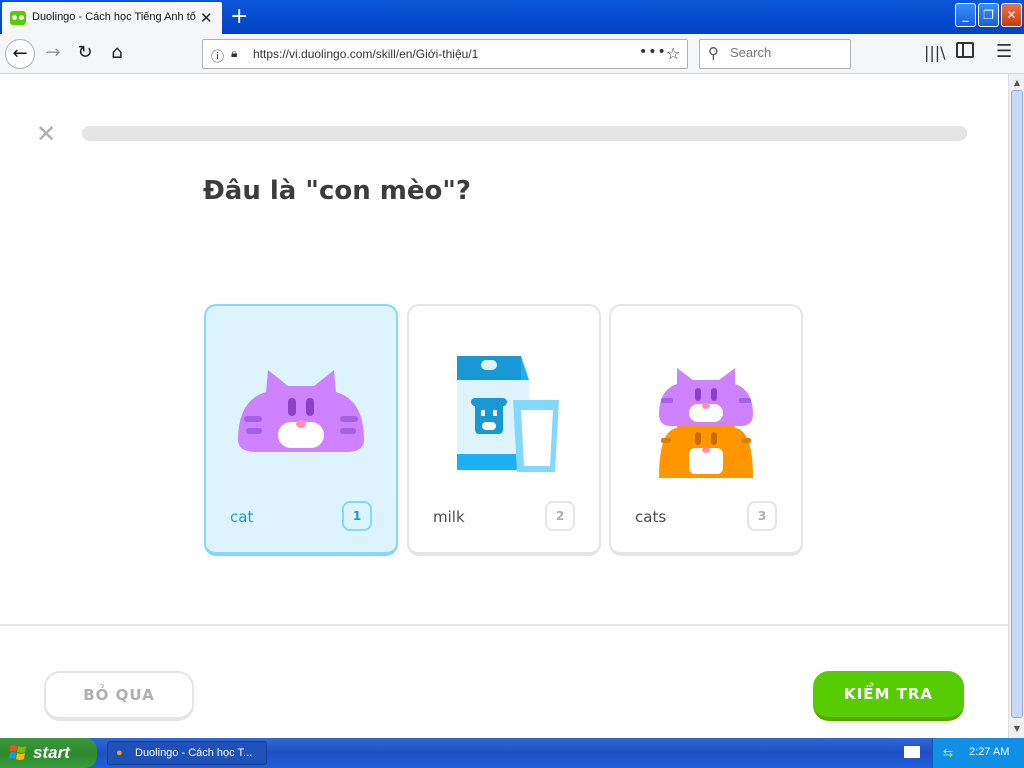 Image resolution: width=1024 pixels, height=768 pixels. Describe the element at coordinates (912, 752) in the screenshot. I see `keyboard-icon` at that location.